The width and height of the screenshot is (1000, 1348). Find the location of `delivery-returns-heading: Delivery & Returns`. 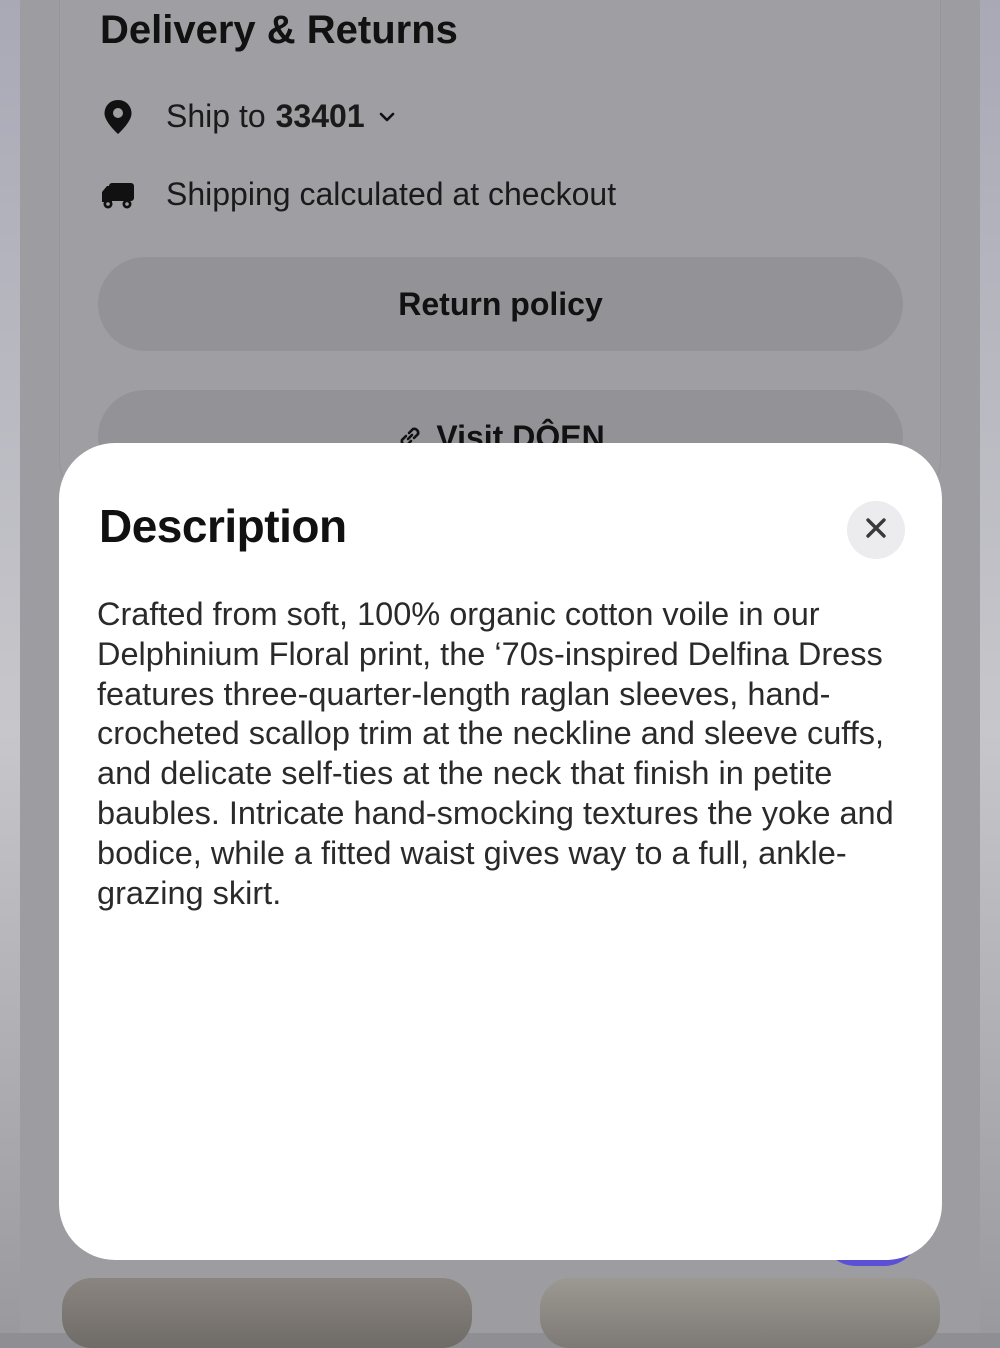

delivery-returns-heading: Delivery & Returns is located at coordinates (279, 30).